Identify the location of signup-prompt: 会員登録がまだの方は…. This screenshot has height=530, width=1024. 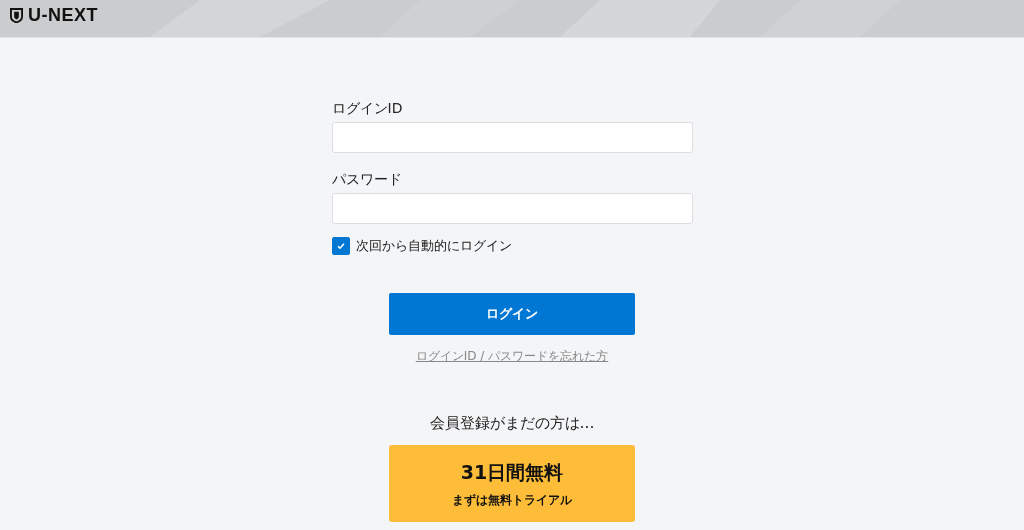
(512, 423).